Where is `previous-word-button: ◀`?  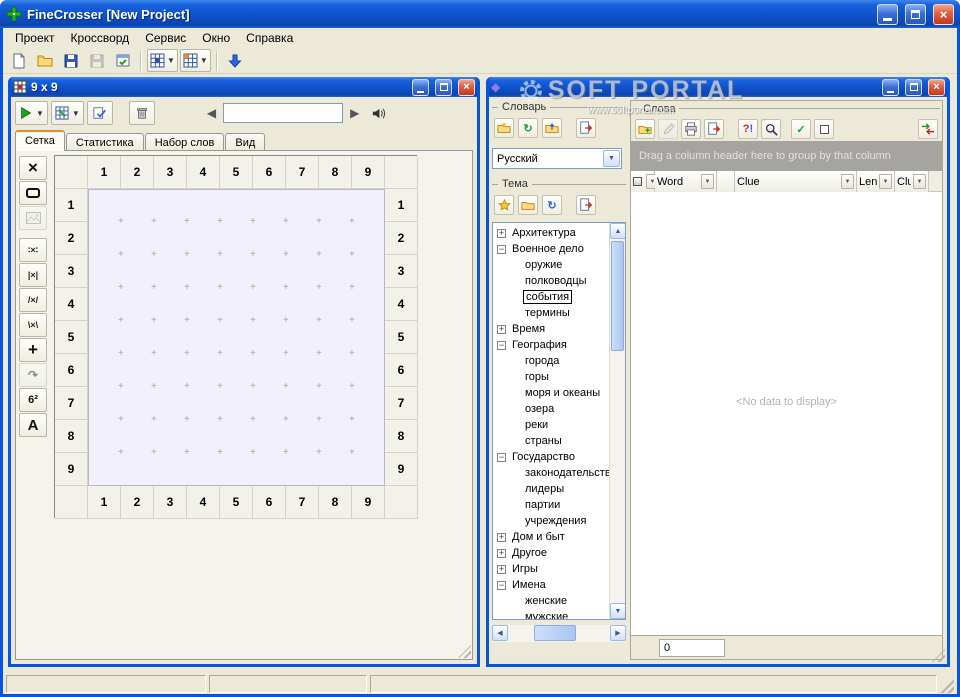
previous-word-button: ◀ is located at coordinates (211, 113).